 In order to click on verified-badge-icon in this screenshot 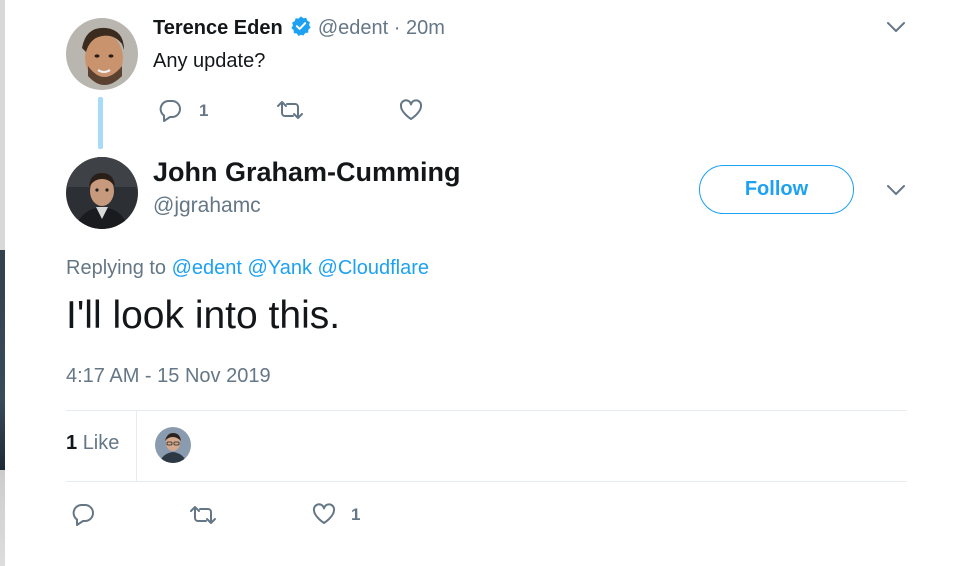, I will do `click(301, 29)`.